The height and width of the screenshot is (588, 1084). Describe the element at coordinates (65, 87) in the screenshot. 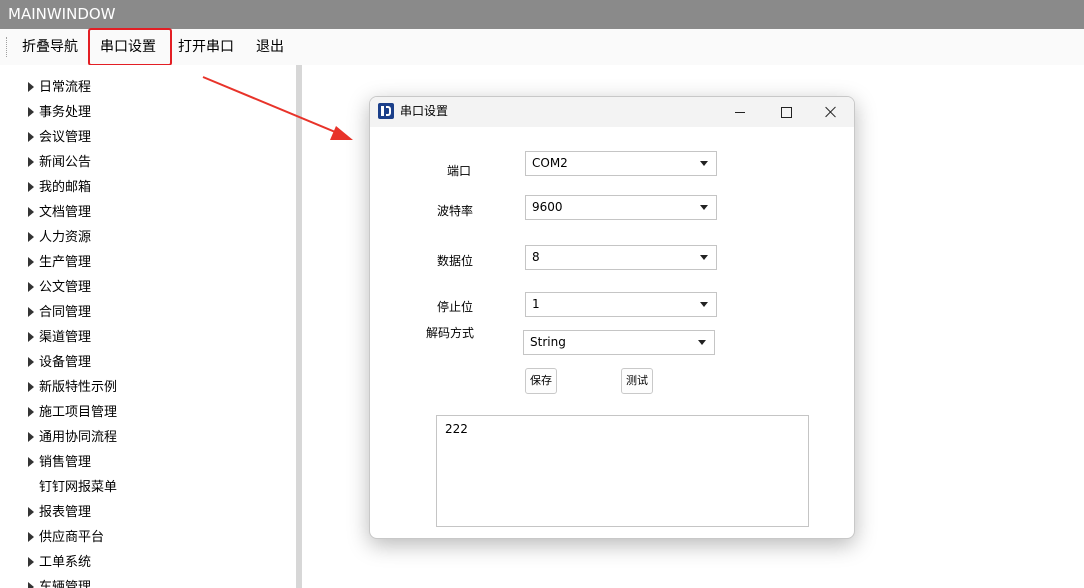

I see `tree-item-label: 日常流程` at that location.